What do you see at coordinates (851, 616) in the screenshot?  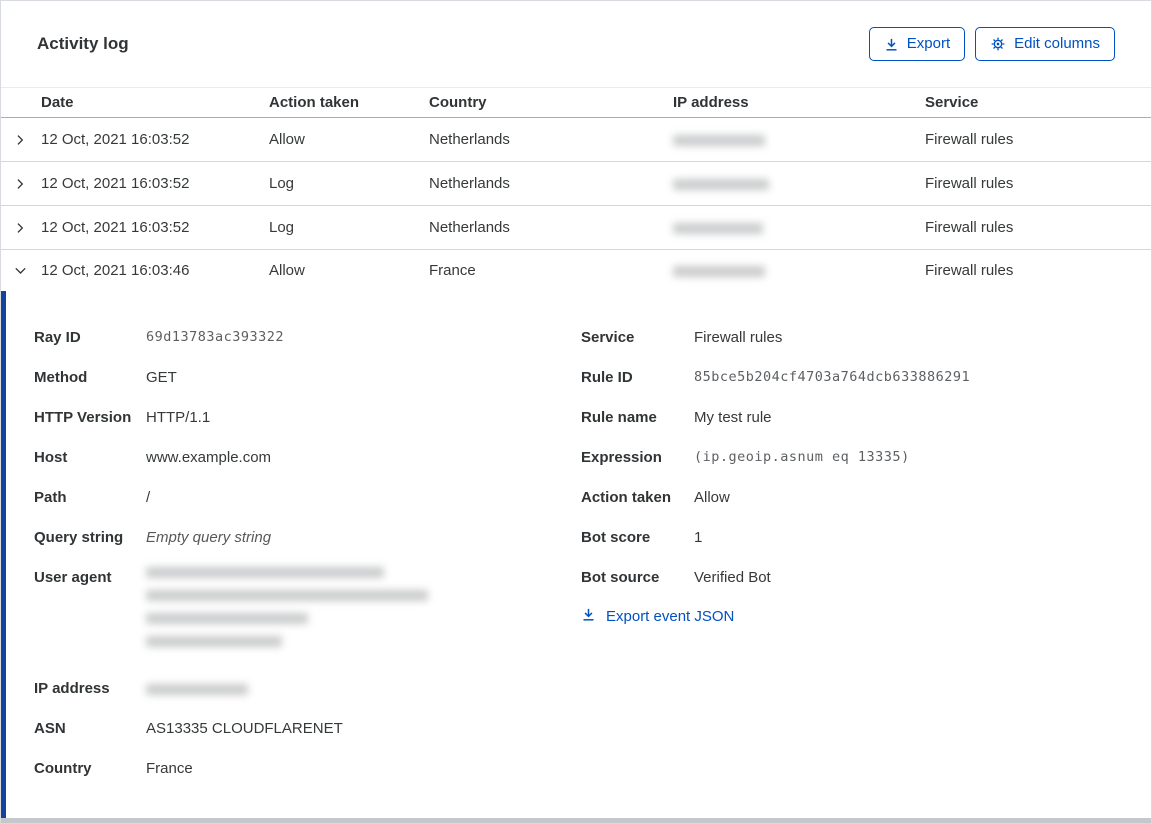 I see `export-event-json-link: Export event JSON` at bounding box center [851, 616].